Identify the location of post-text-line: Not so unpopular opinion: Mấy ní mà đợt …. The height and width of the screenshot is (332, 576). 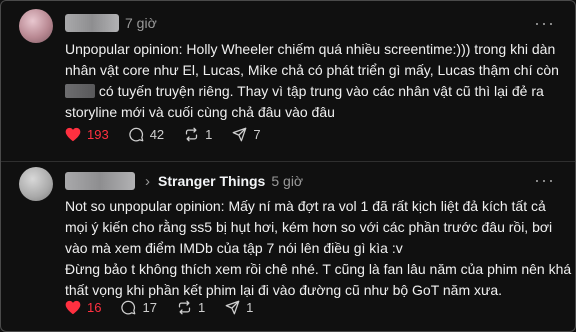
(305, 206).